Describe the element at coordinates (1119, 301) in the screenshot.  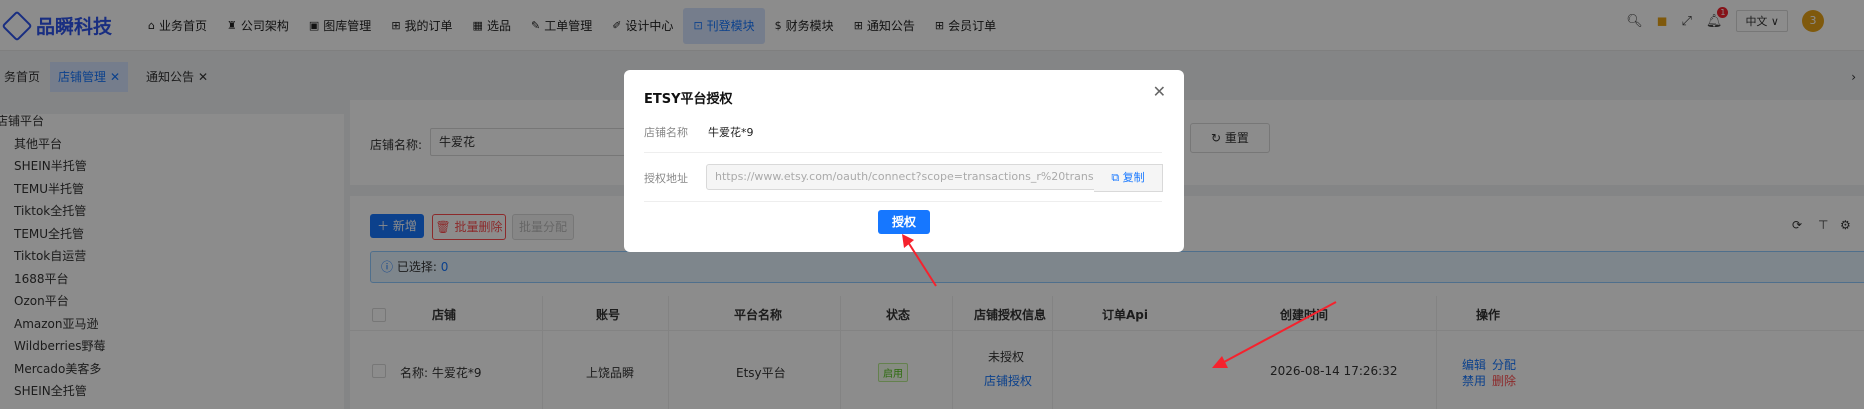
I see `annotation-arrows` at that location.